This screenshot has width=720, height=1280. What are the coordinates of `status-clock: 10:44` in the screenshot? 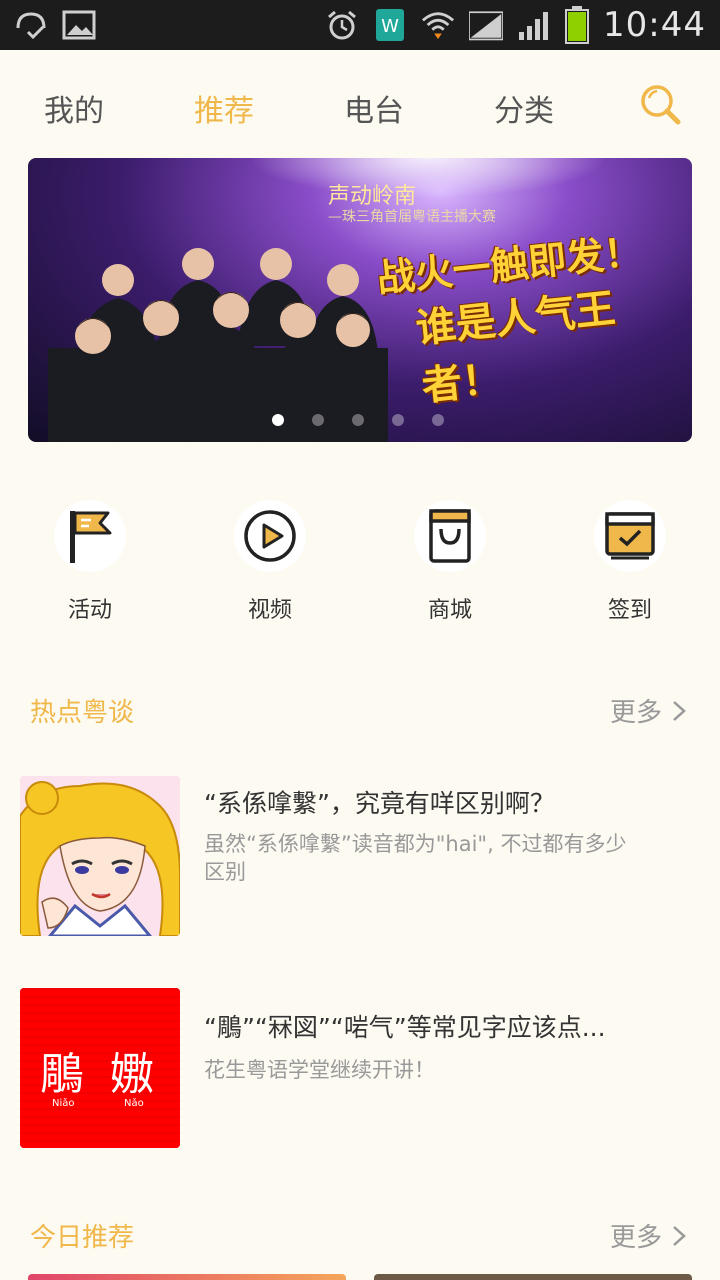 It's located at (654, 25).